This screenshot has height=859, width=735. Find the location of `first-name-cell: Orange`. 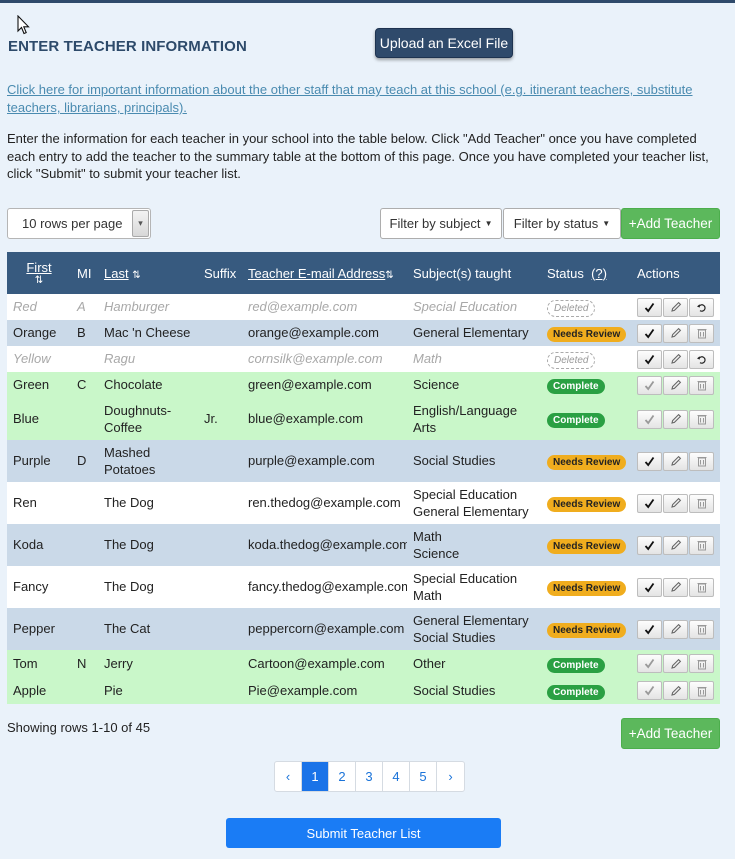

first-name-cell: Orange is located at coordinates (39, 333).